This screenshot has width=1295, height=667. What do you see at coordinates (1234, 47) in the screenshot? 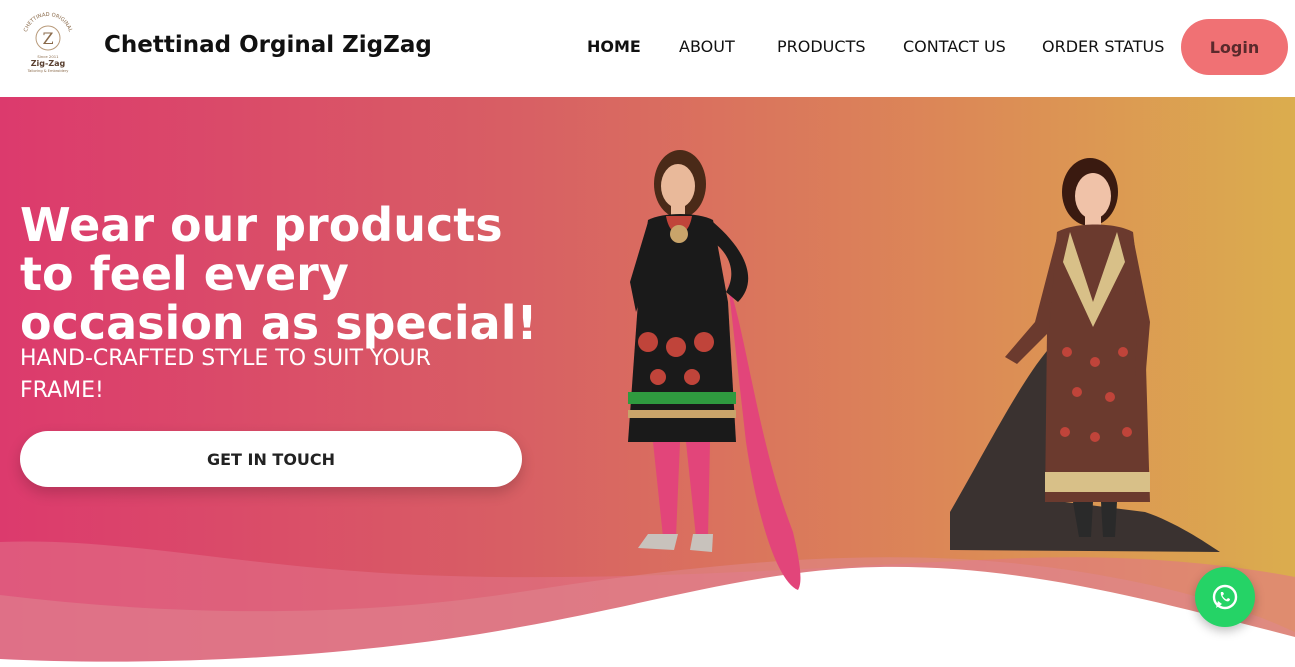
I see `login-button: Login` at bounding box center [1234, 47].